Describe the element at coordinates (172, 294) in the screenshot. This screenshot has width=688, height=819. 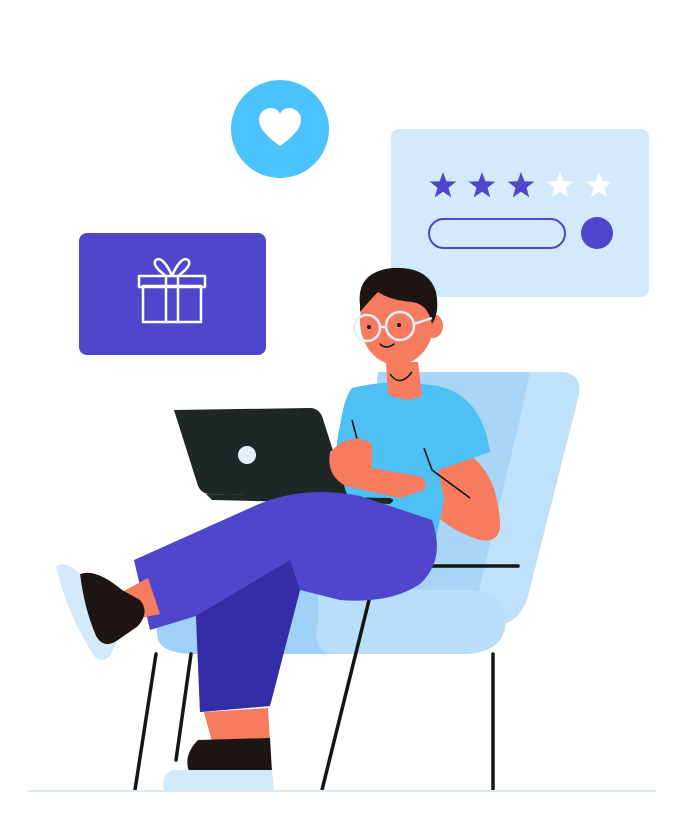
I see `gift-card` at that location.